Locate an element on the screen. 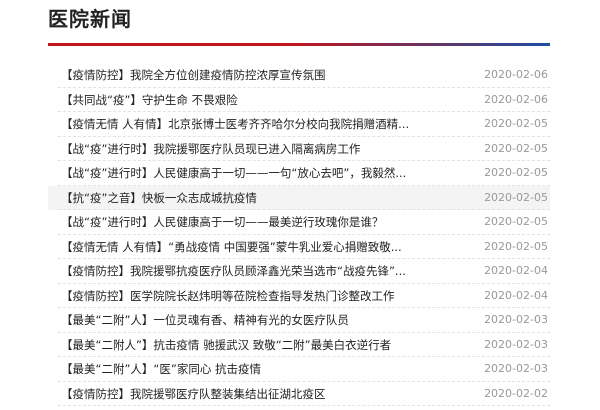 This screenshot has height=410, width=600. news-item: 【战“疫”进行时】人民健康高于一切——最美逆行玫瑰你是谁？ 2020-02-05 is located at coordinates (299, 222).